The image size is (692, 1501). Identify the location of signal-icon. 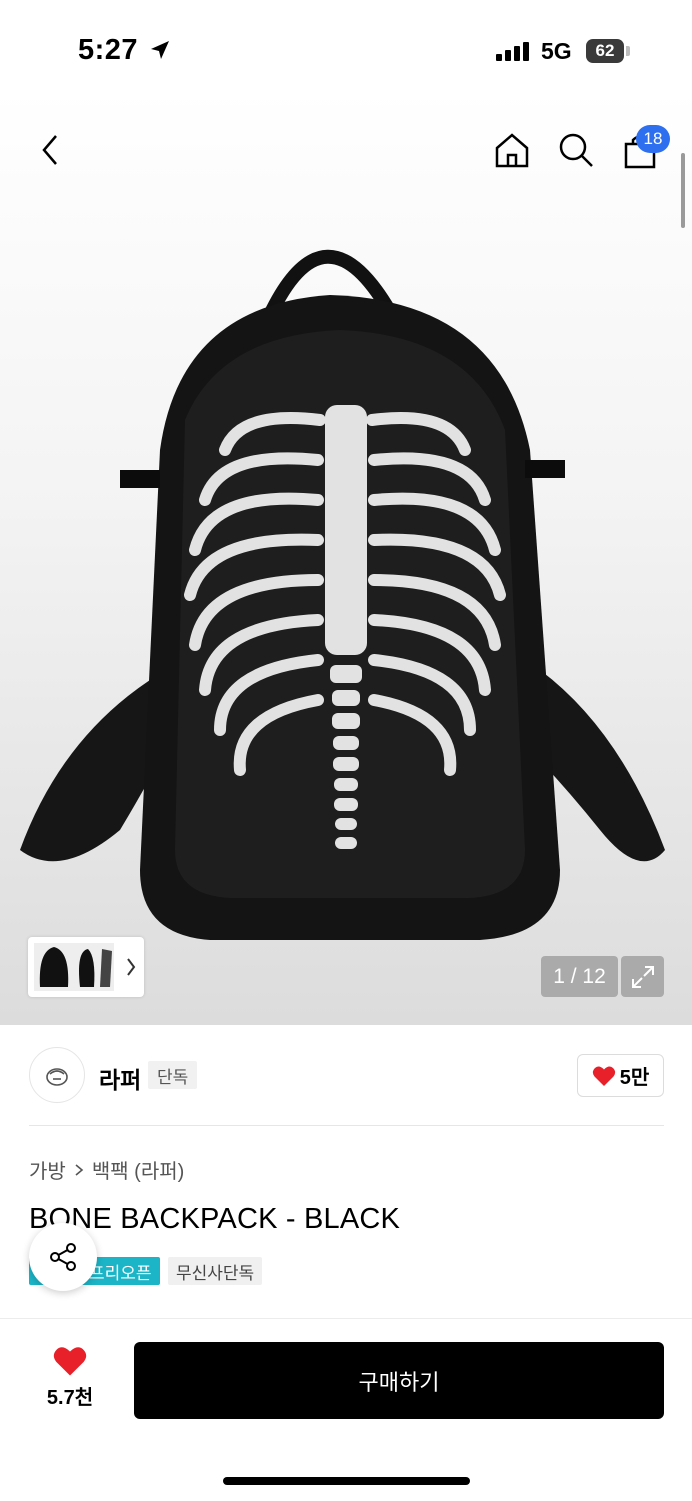
(512, 51).